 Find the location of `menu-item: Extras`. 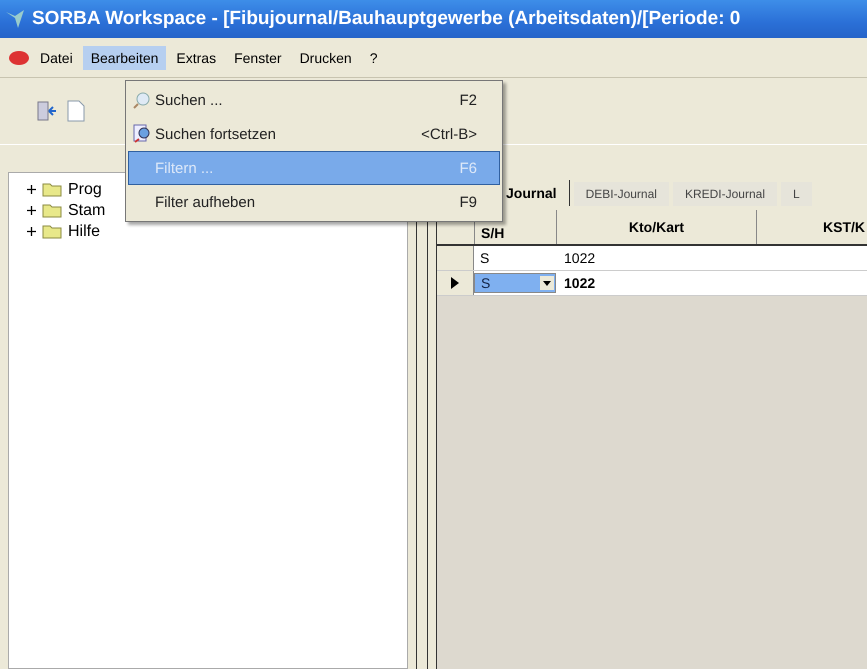

menu-item: Extras is located at coordinates (196, 58).